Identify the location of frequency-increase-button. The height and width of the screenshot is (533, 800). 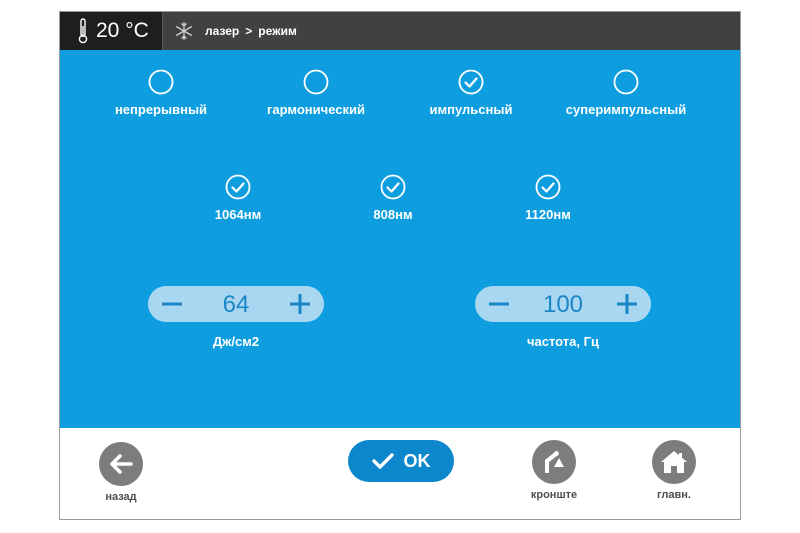
(627, 304).